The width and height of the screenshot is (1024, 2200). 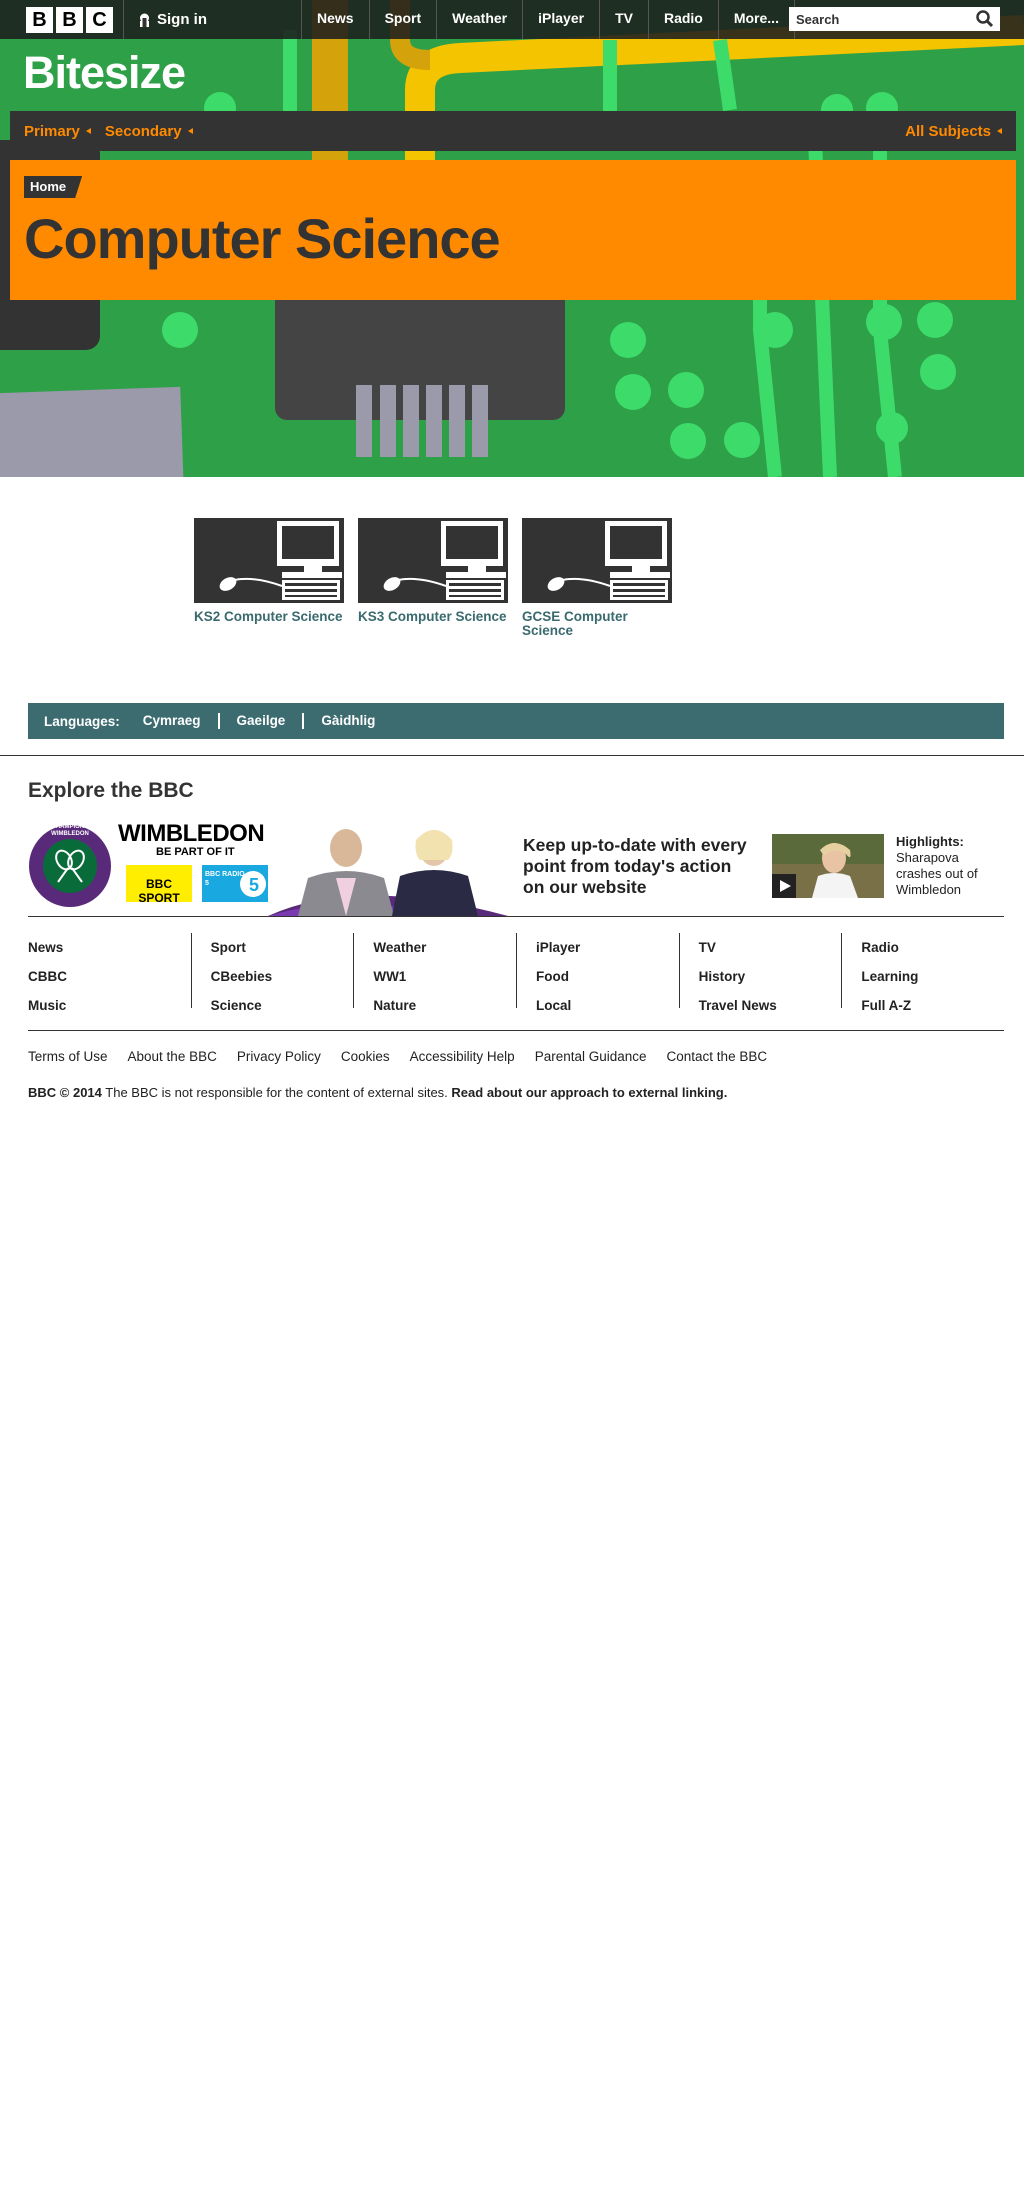 I want to click on footer-link-ww1: WW1, so click(x=444, y=976).